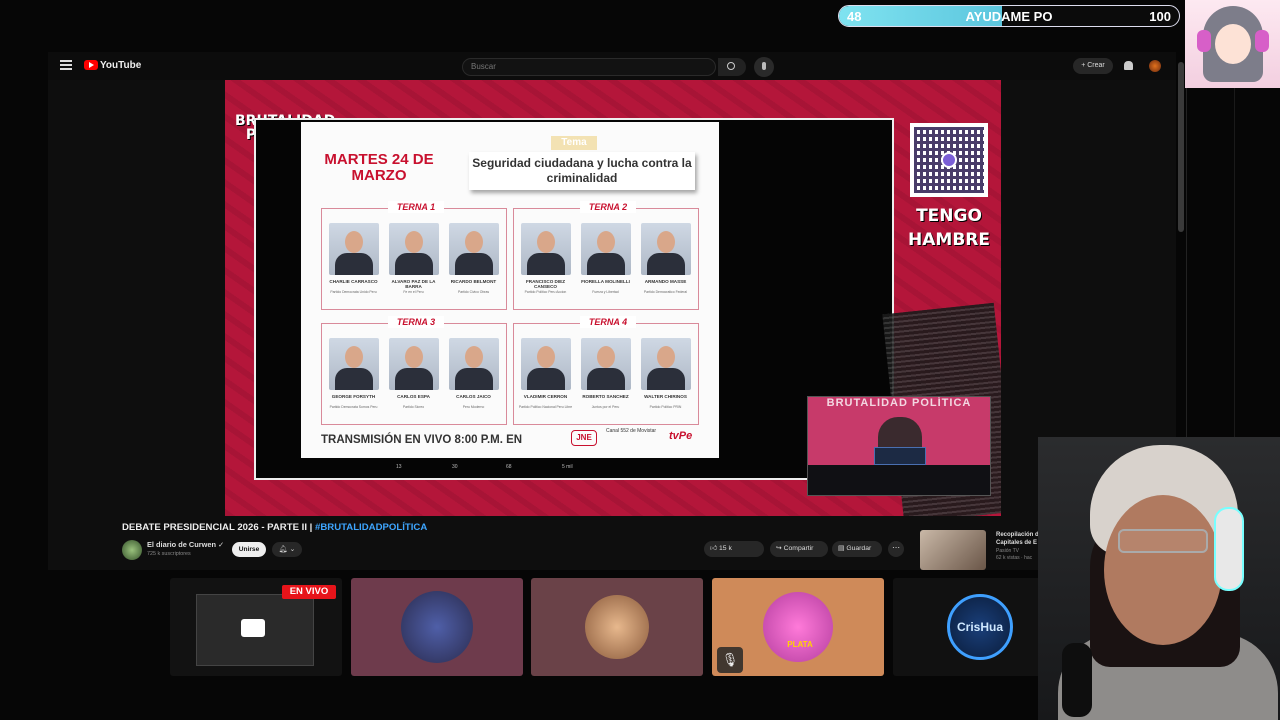  I want to click on candidate-card: ARMANDO MASSE Partido Democratico Federal, so click(665, 265).